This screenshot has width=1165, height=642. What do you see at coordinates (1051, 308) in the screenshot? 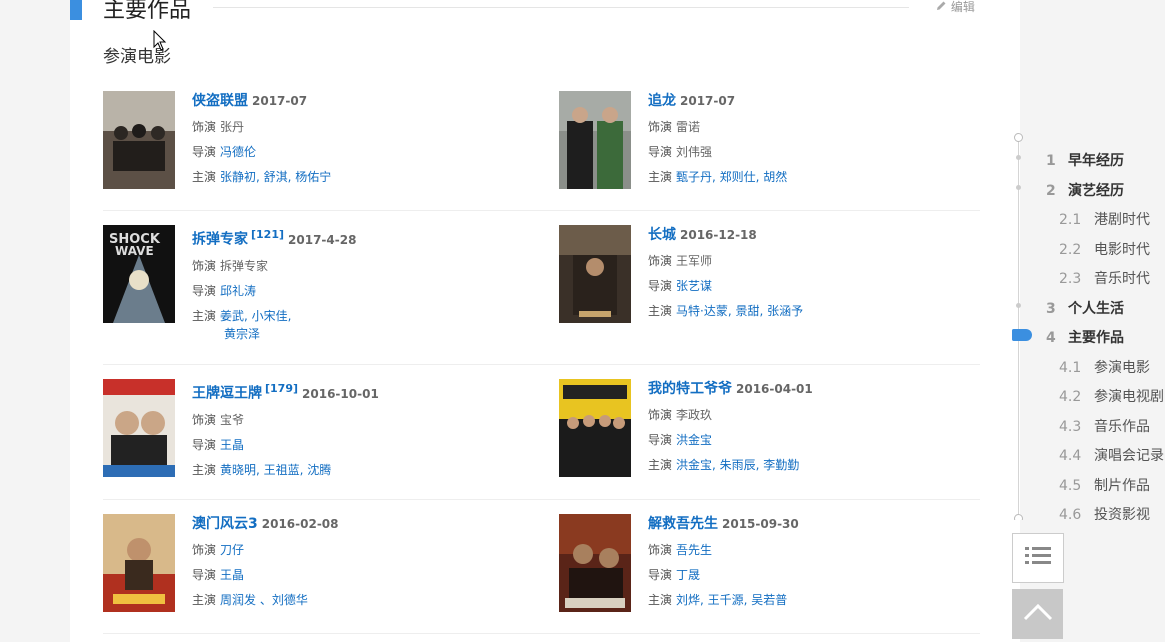
I see `toc-item-number: 3` at bounding box center [1051, 308].